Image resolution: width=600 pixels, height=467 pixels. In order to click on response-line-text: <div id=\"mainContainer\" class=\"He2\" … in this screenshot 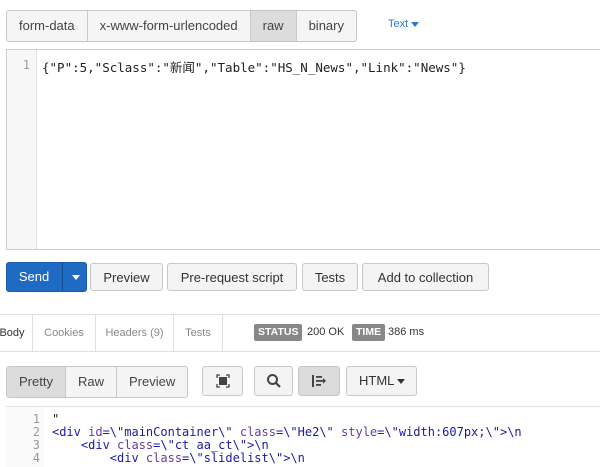, I will do `click(287, 432)`.